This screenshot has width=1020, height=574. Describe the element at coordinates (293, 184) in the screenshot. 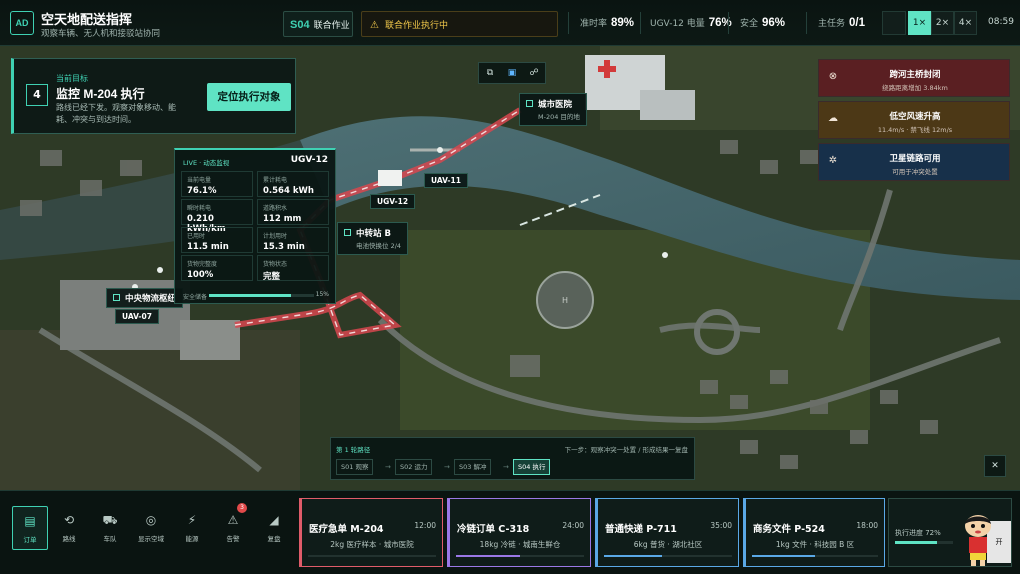

I see `telemetry-cell: 累计耗电 0.564 kWh` at that location.